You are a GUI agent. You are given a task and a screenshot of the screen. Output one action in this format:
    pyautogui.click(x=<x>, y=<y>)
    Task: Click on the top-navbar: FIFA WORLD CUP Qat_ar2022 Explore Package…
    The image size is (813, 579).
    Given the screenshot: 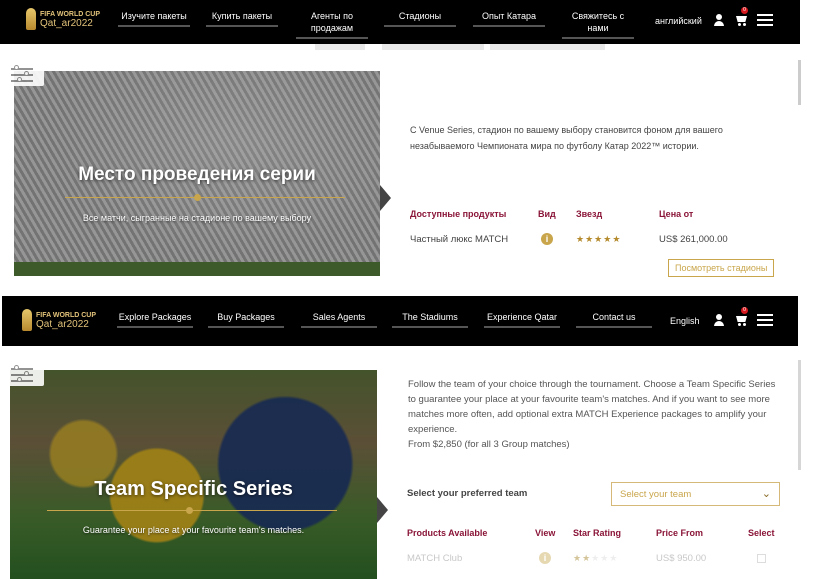 What is the action you would take?
    pyautogui.click(x=400, y=321)
    